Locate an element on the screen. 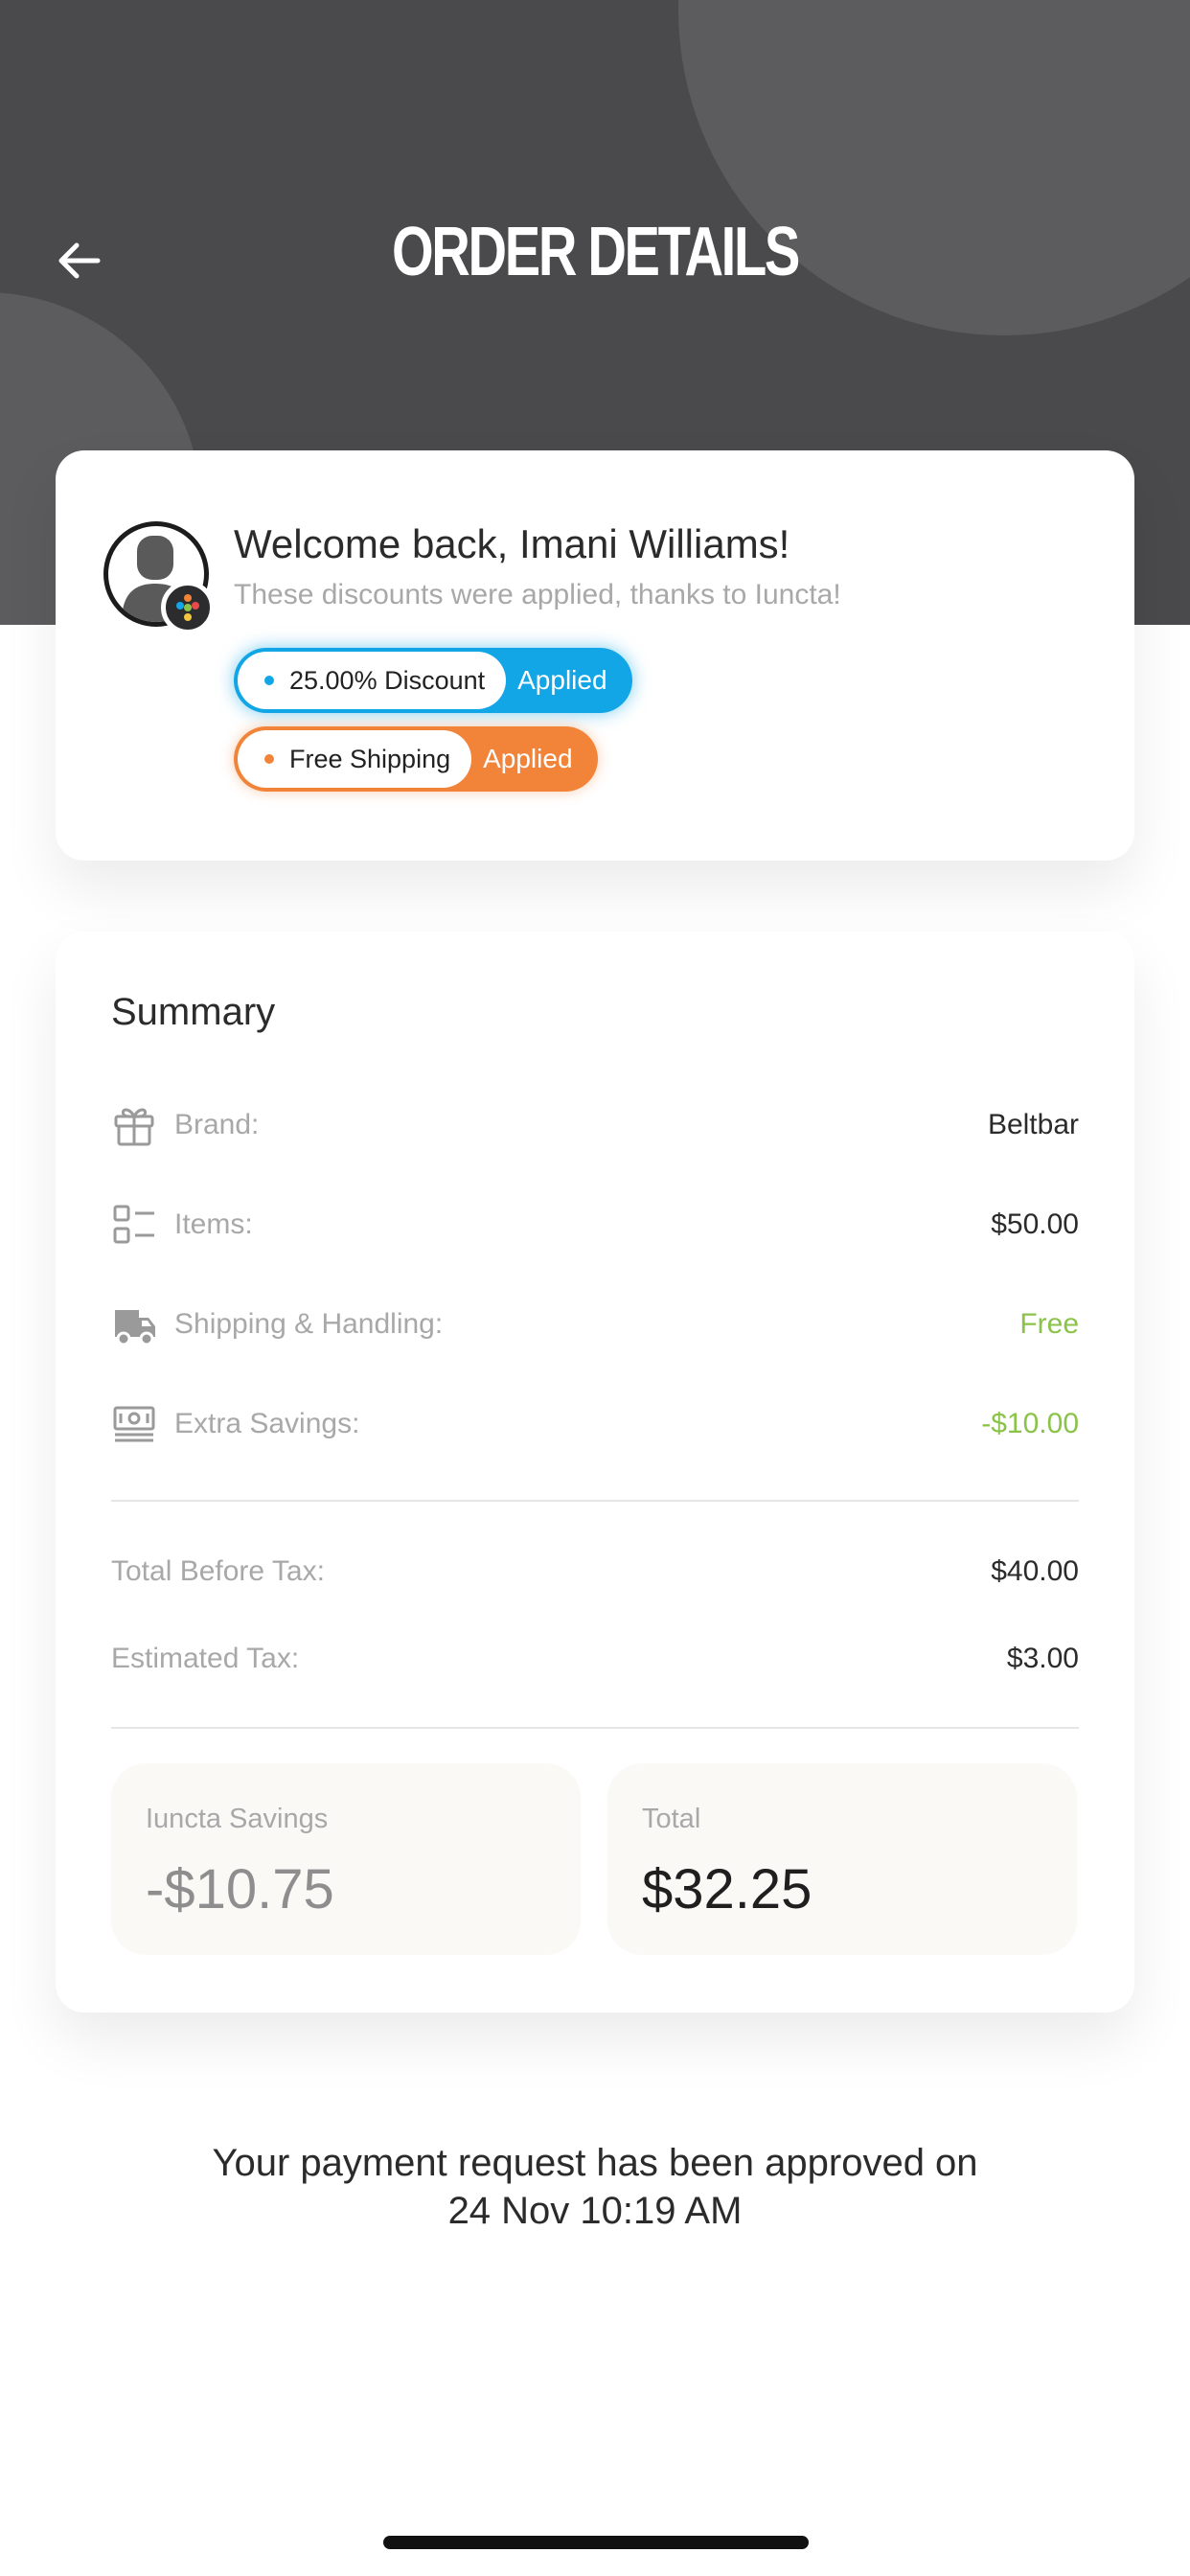 Image resolution: width=1190 pixels, height=2576 pixels. discount-pill: 25.00% Discount Applied is located at coordinates (433, 680).